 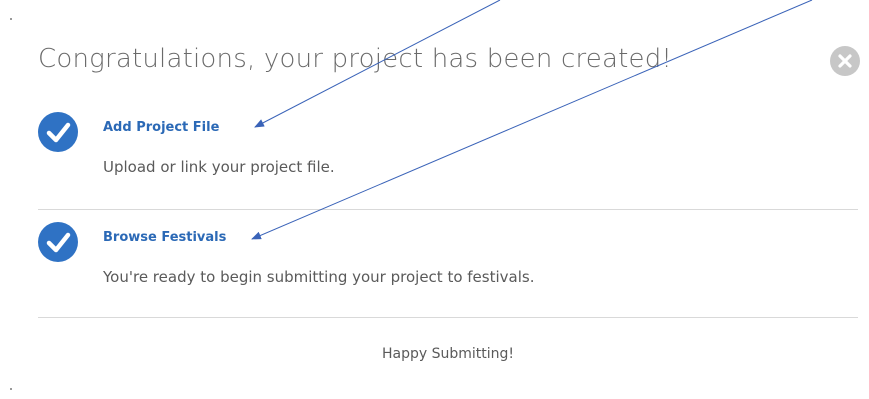 What do you see at coordinates (161, 127) in the screenshot?
I see `add-project-file-link: Add Project File` at bounding box center [161, 127].